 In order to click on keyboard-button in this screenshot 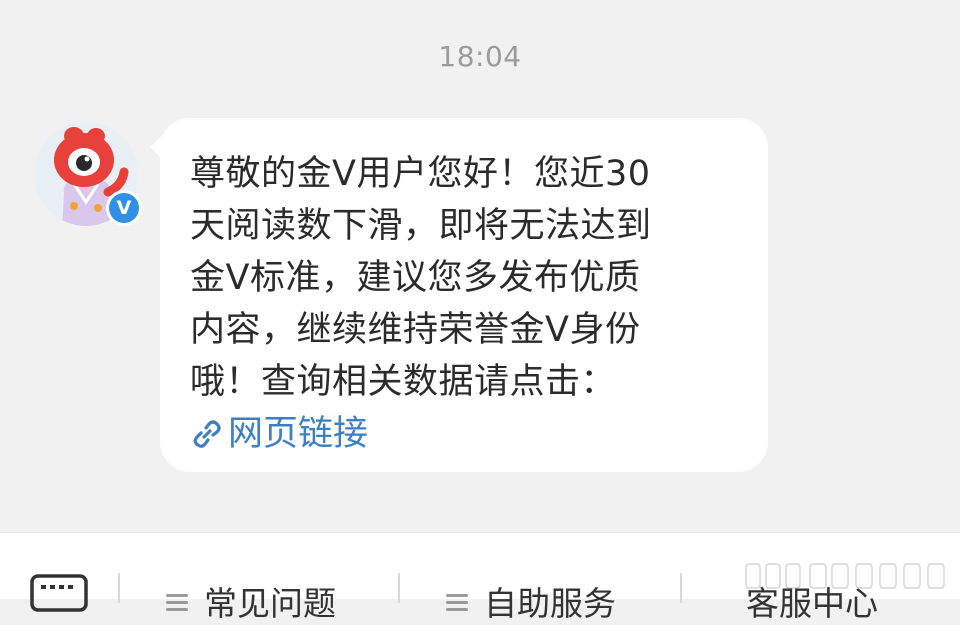, I will do `click(59, 593)`.